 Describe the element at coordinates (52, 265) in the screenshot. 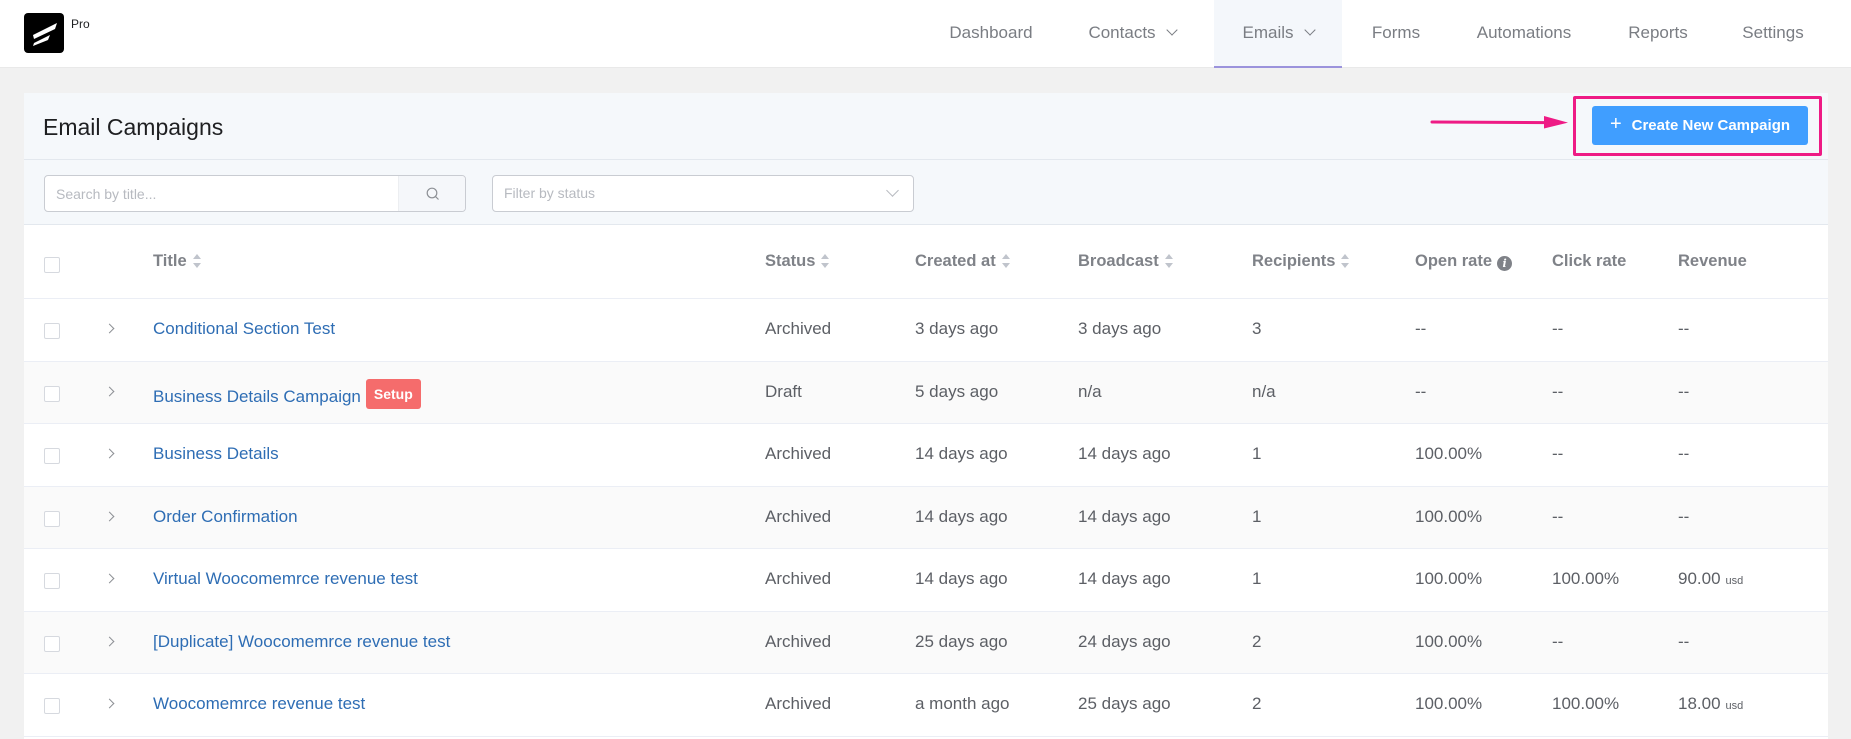

I see `select-all-checkbox` at that location.